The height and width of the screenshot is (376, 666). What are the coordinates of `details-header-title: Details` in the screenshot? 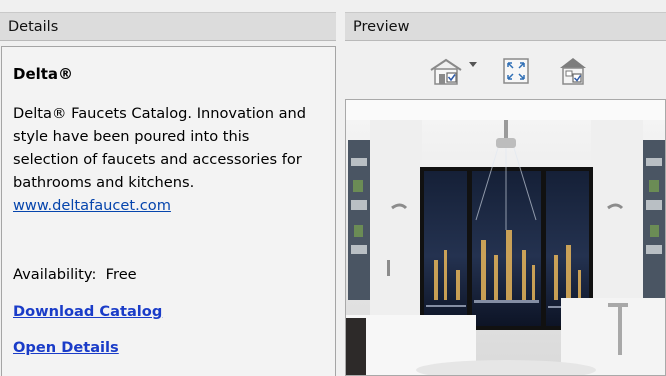 It's located at (33, 27).